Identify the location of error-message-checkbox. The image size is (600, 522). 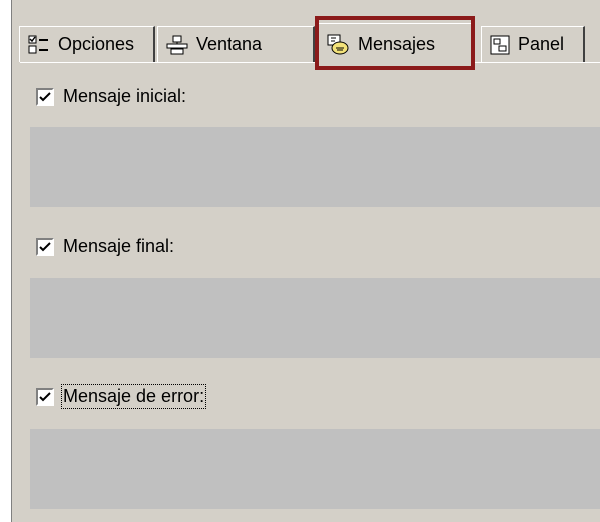
(45, 396).